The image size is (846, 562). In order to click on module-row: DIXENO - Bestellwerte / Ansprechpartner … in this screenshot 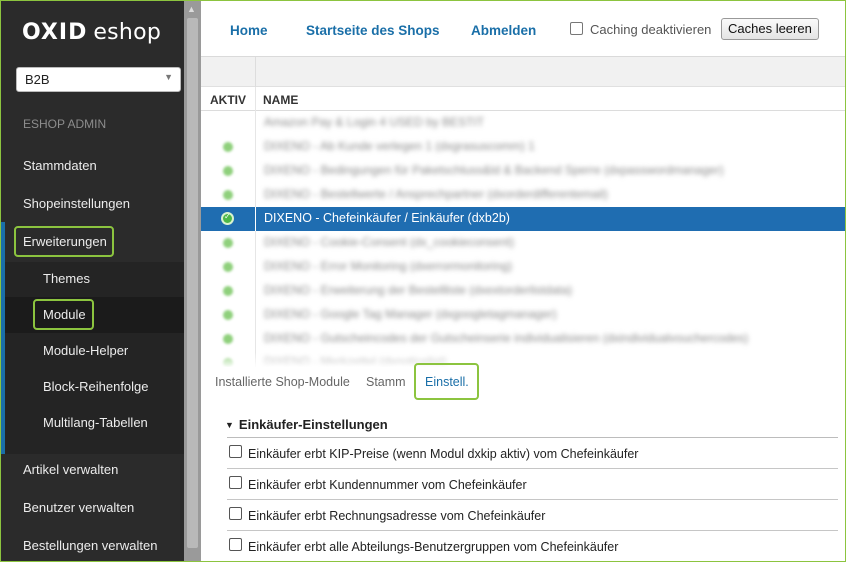, I will do `click(523, 195)`.